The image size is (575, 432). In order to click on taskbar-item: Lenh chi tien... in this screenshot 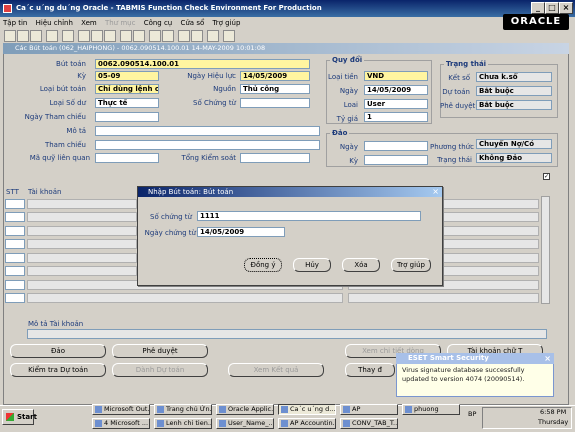, I will do `click(183, 423)`.